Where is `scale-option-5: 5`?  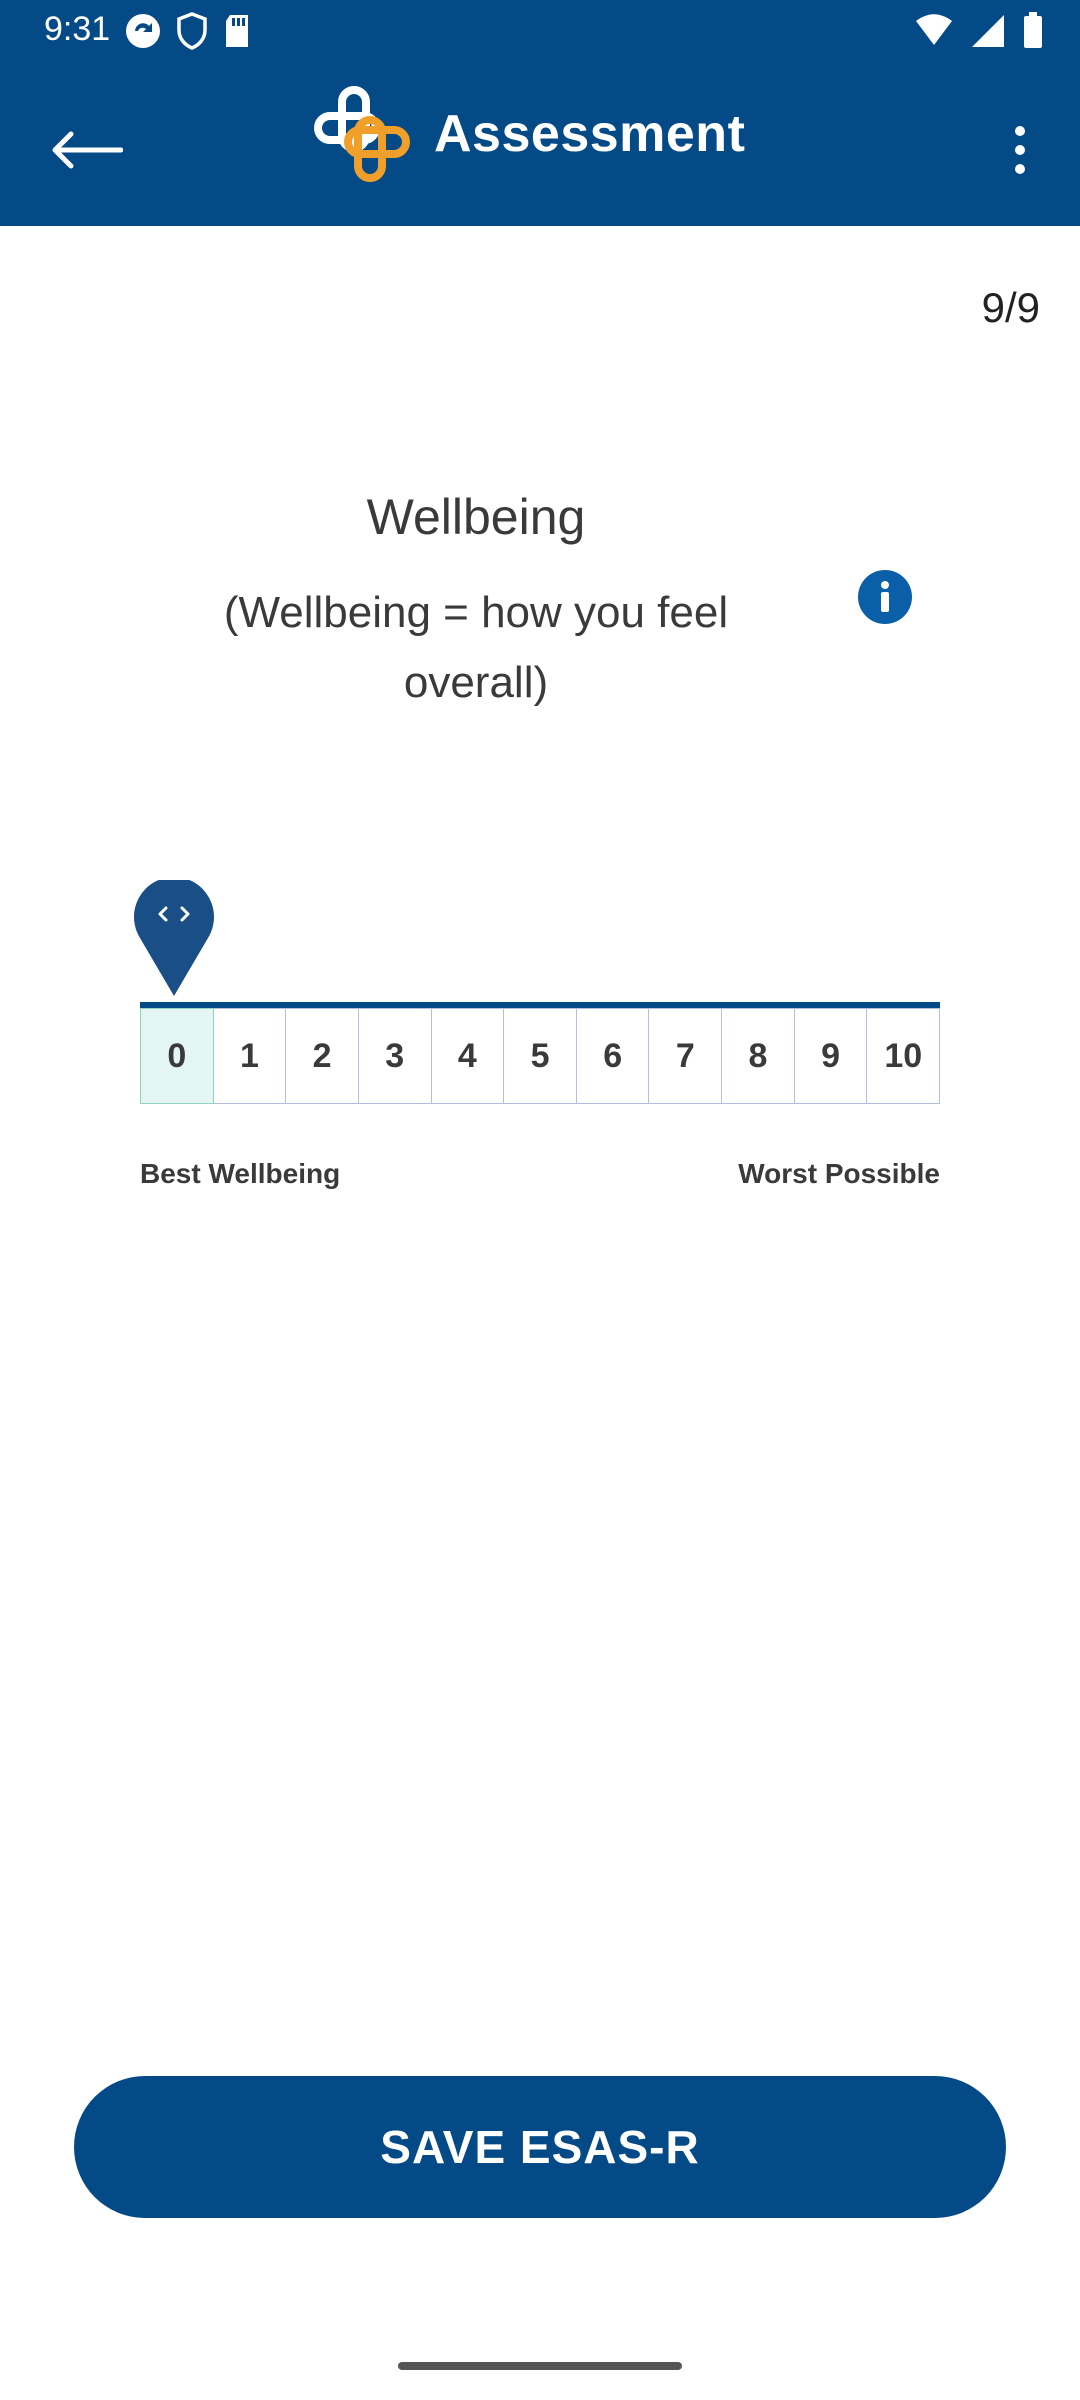 scale-option-5: 5 is located at coordinates (540, 1056).